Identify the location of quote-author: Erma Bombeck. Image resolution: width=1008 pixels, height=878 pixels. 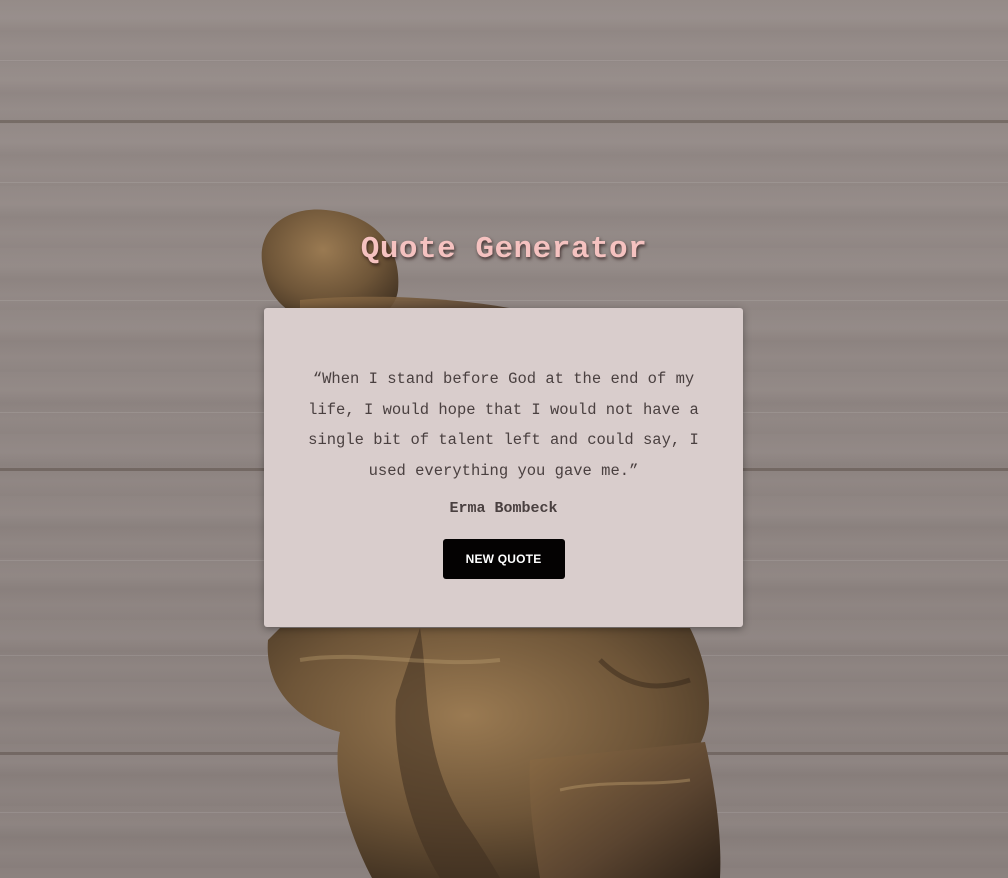
(503, 508).